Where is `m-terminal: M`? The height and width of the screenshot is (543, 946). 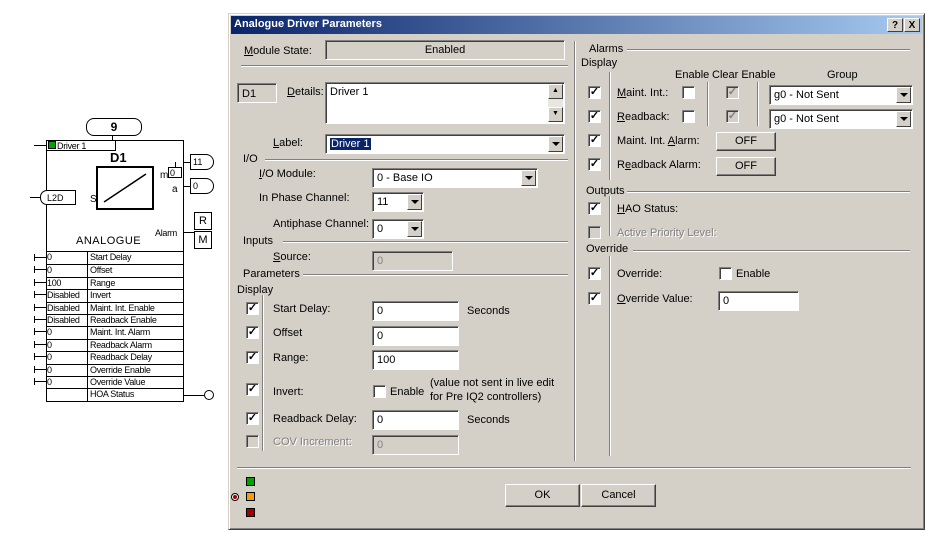 m-terminal: M is located at coordinates (203, 240).